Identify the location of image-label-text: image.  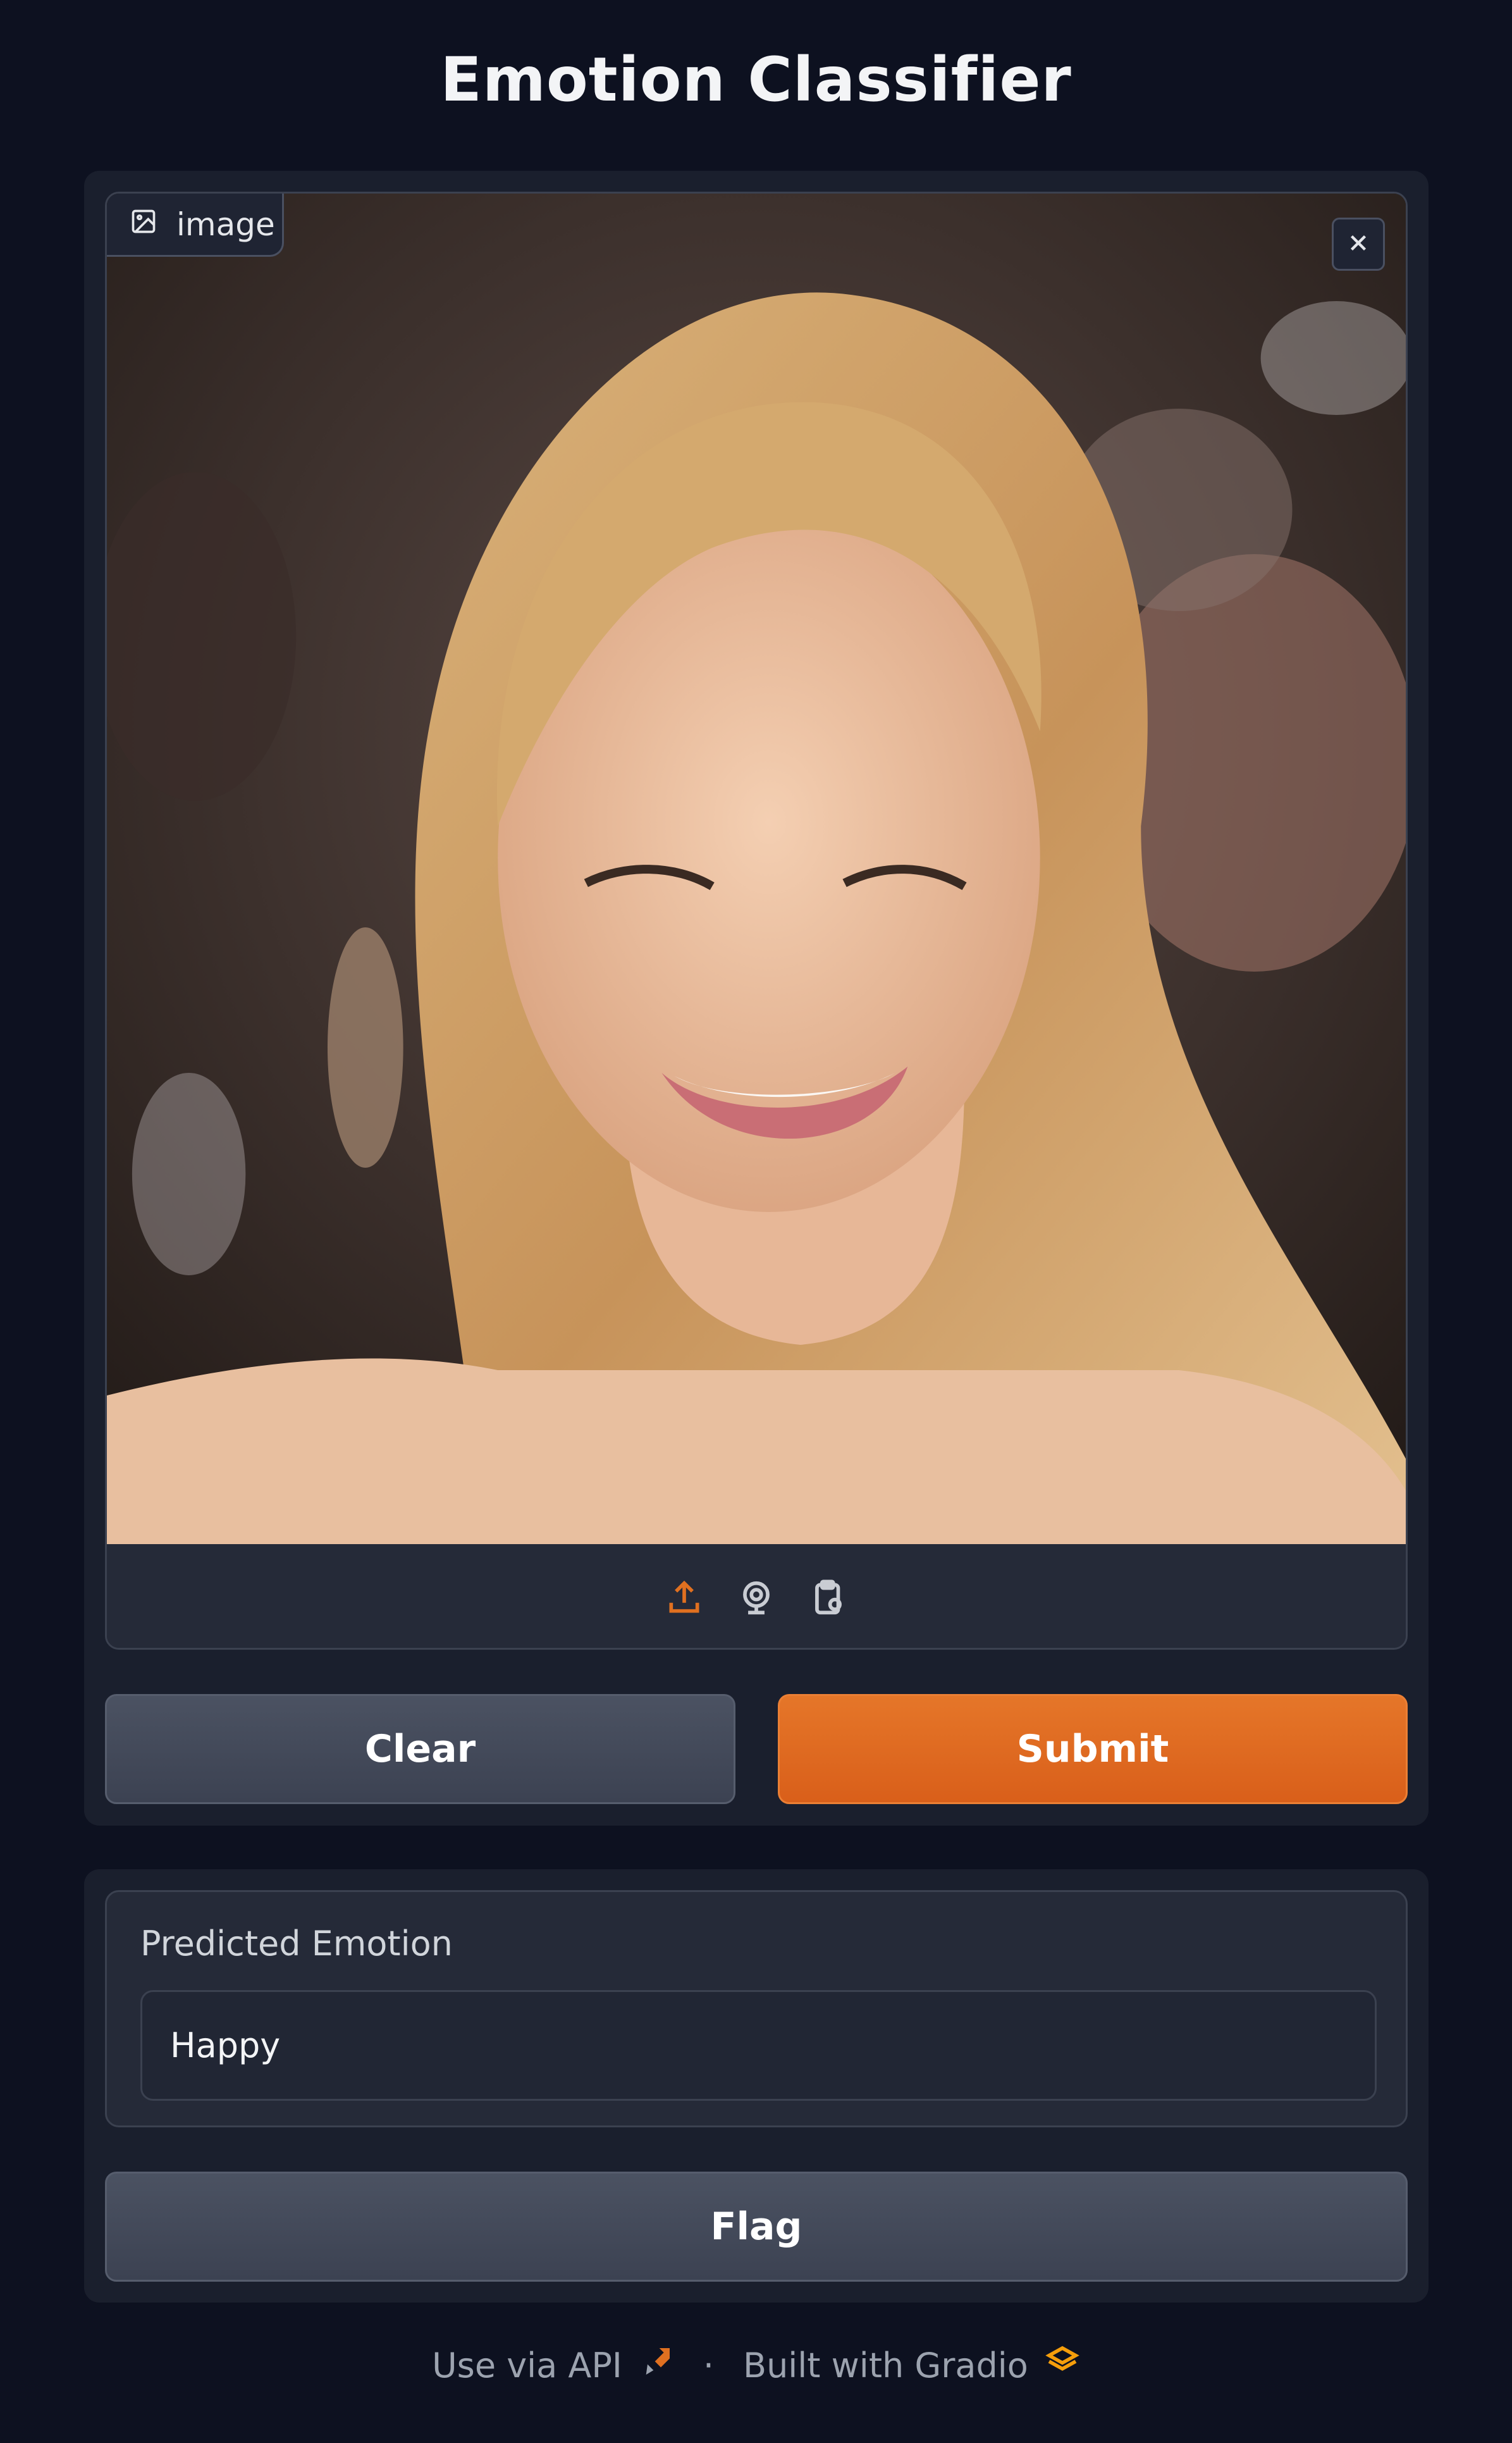
(225, 224).